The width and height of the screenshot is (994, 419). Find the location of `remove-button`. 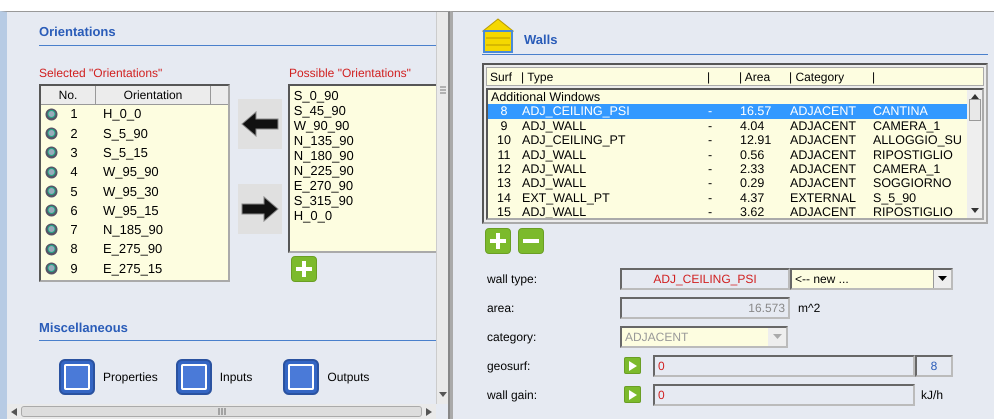

remove-button is located at coordinates (531, 241).